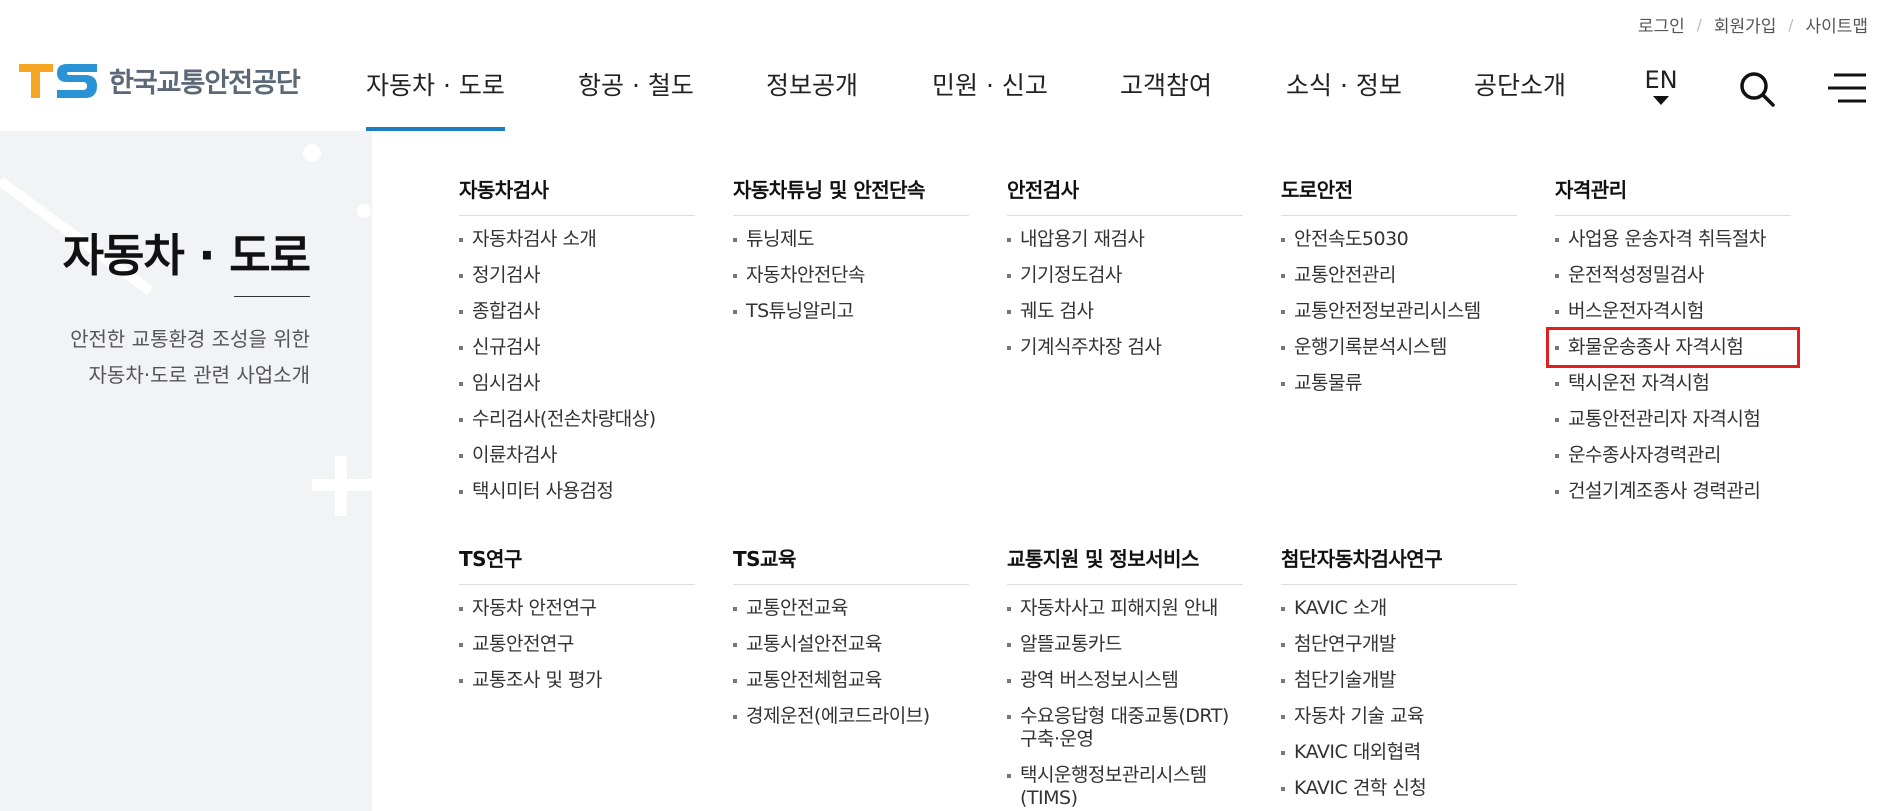 This screenshot has height=811, width=1886. I want to click on nav-item-customer: 고객참여, so click(1166, 98).